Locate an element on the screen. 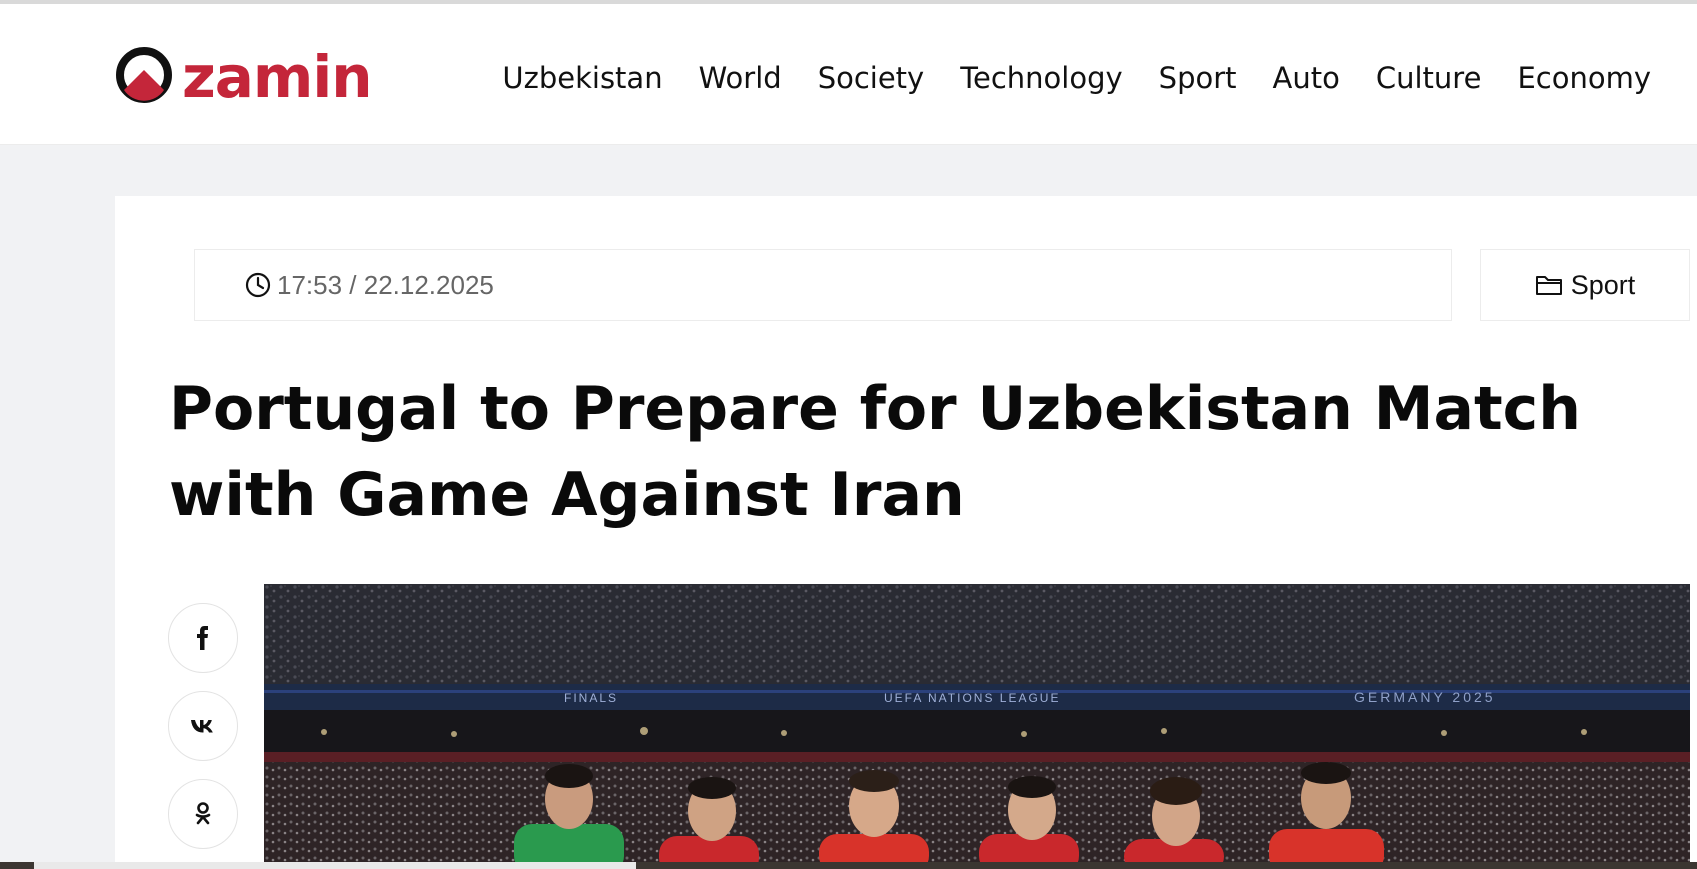 The height and width of the screenshot is (869, 1697). odnoklassniki-icon is located at coordinates (203, 813).